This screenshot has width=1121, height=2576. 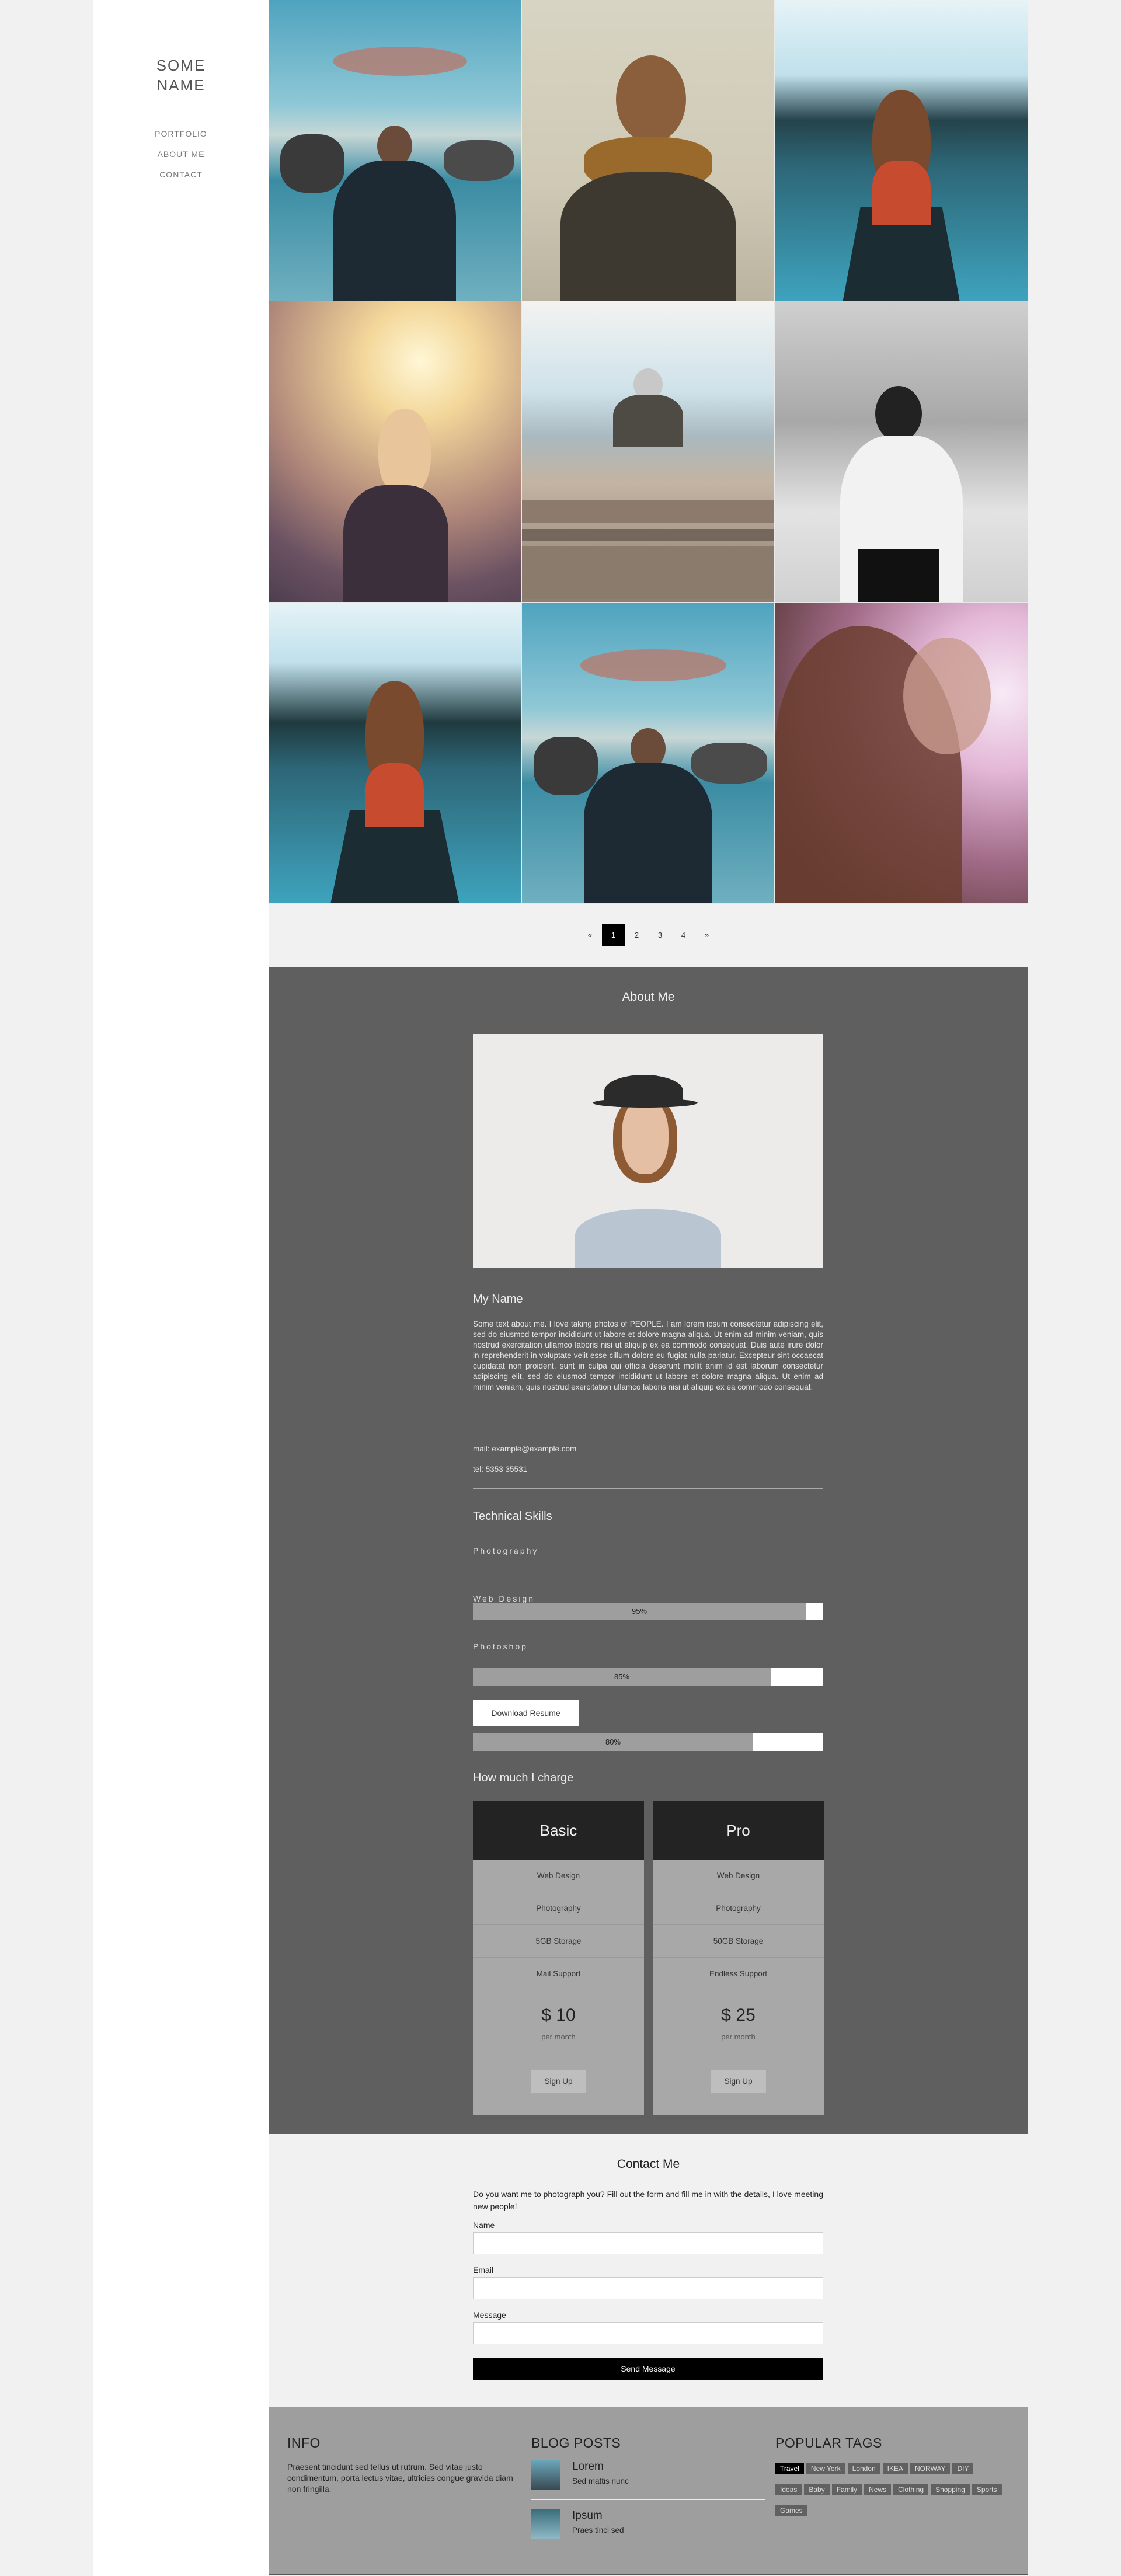 I want to click on pagination-page-4: 4, so click(x=684, y=935).